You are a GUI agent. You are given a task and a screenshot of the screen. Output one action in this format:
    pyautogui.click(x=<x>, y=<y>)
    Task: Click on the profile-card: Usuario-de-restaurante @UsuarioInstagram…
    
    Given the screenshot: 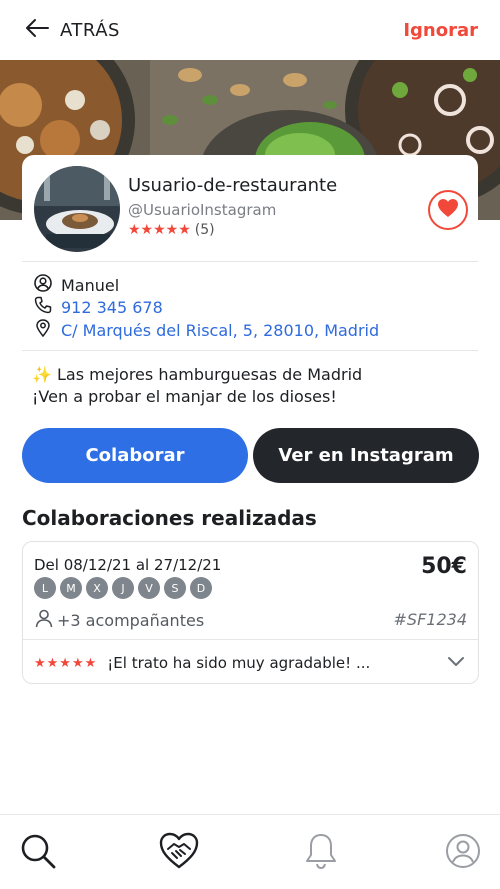 What is the action you would take?
    pyautogui.click(x=250, y=208)
    